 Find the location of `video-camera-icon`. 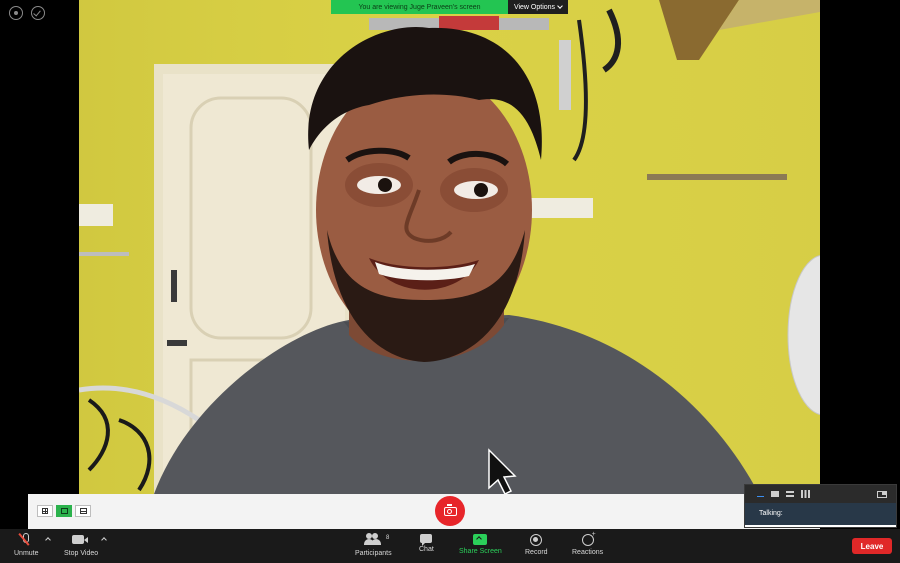

video-camera-icon is located at coordinates (78, 539).